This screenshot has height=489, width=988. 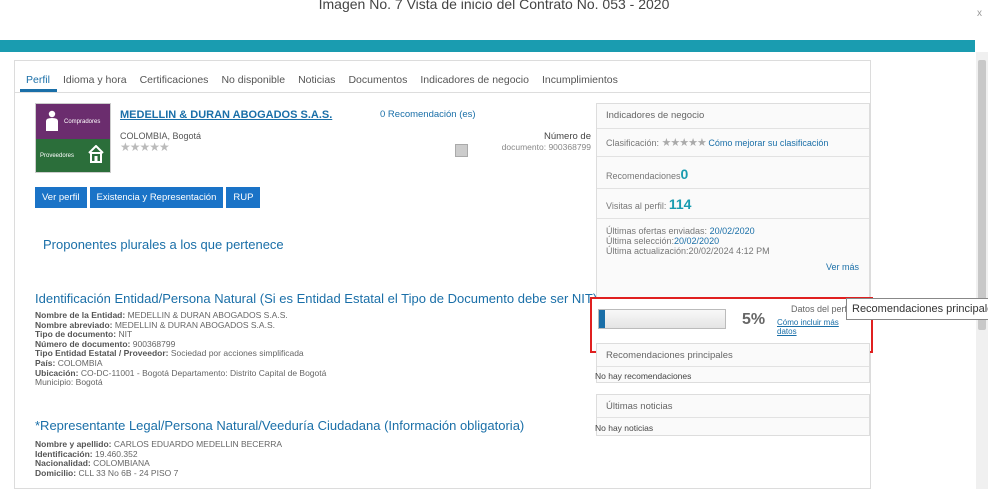 What do you see at coordinates (475, 78) in the screenshot?
I see `tab-indicadores: Indicadores de negocio` at bounding box center [475, 78].